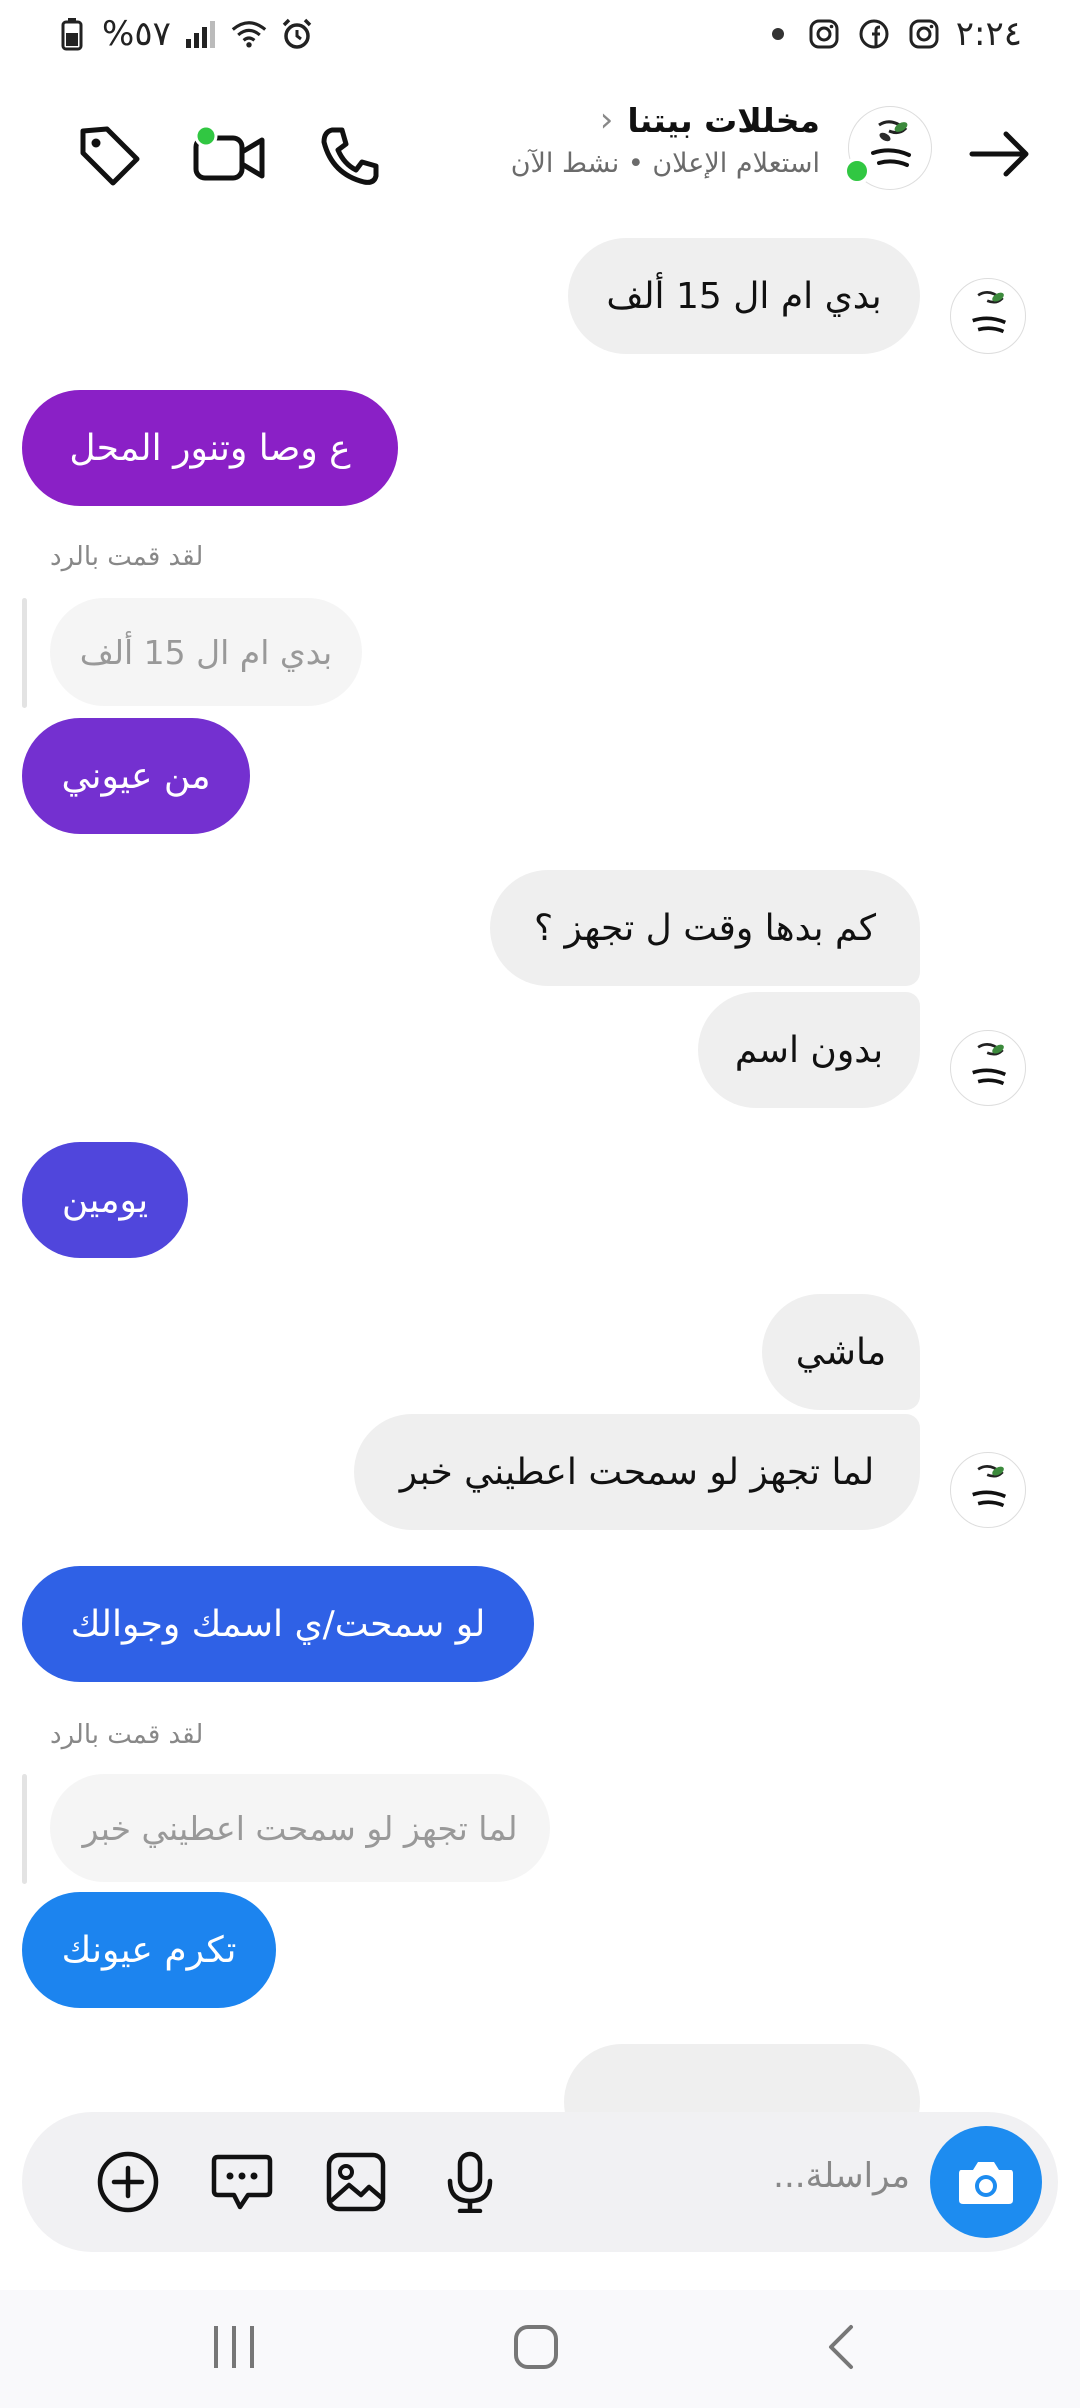  I want to click on more-actions-button, so click(128, 2182).